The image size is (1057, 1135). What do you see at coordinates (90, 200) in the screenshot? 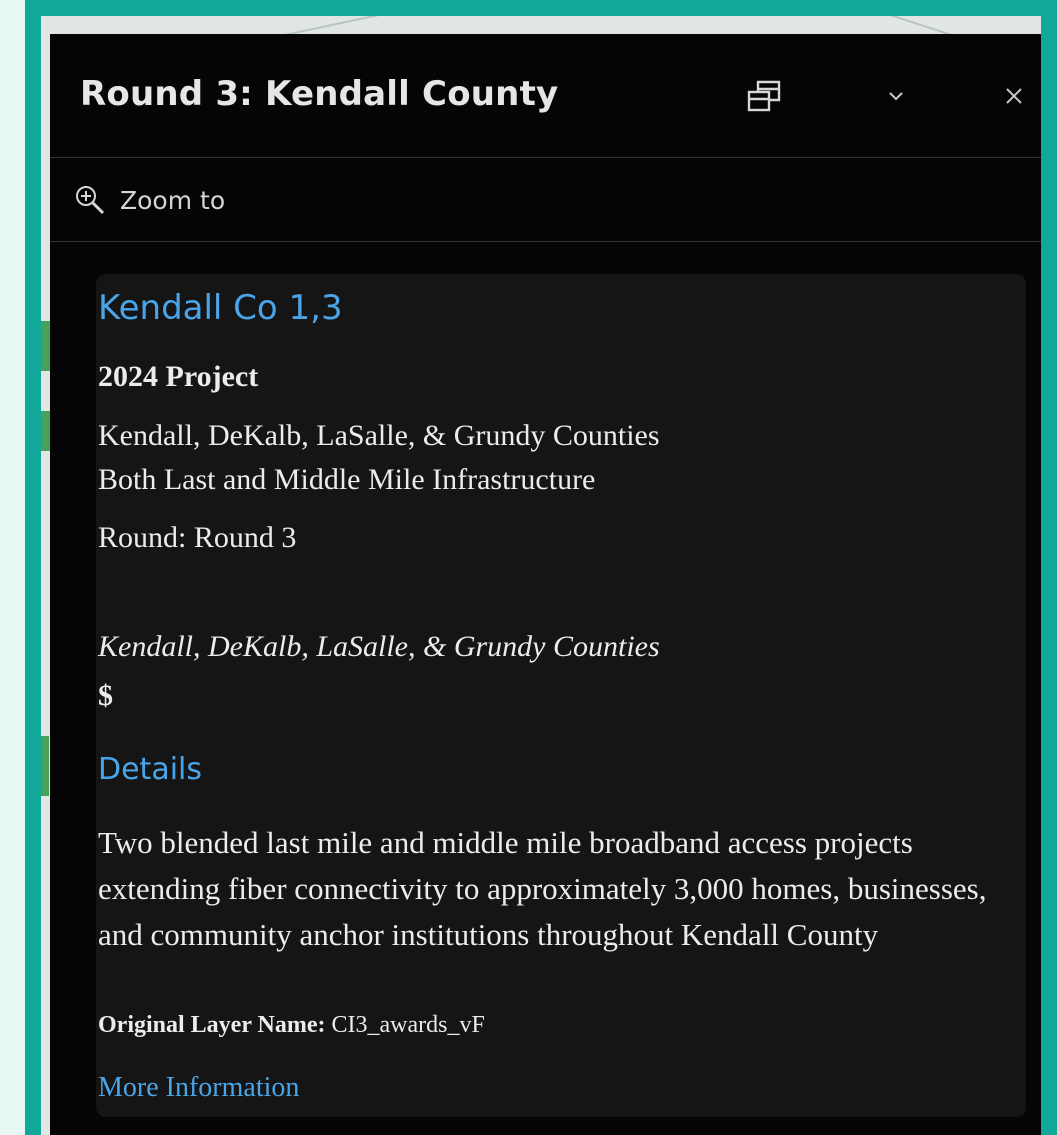
I see `zoom-in-icon` at bounding box center [90, 200].